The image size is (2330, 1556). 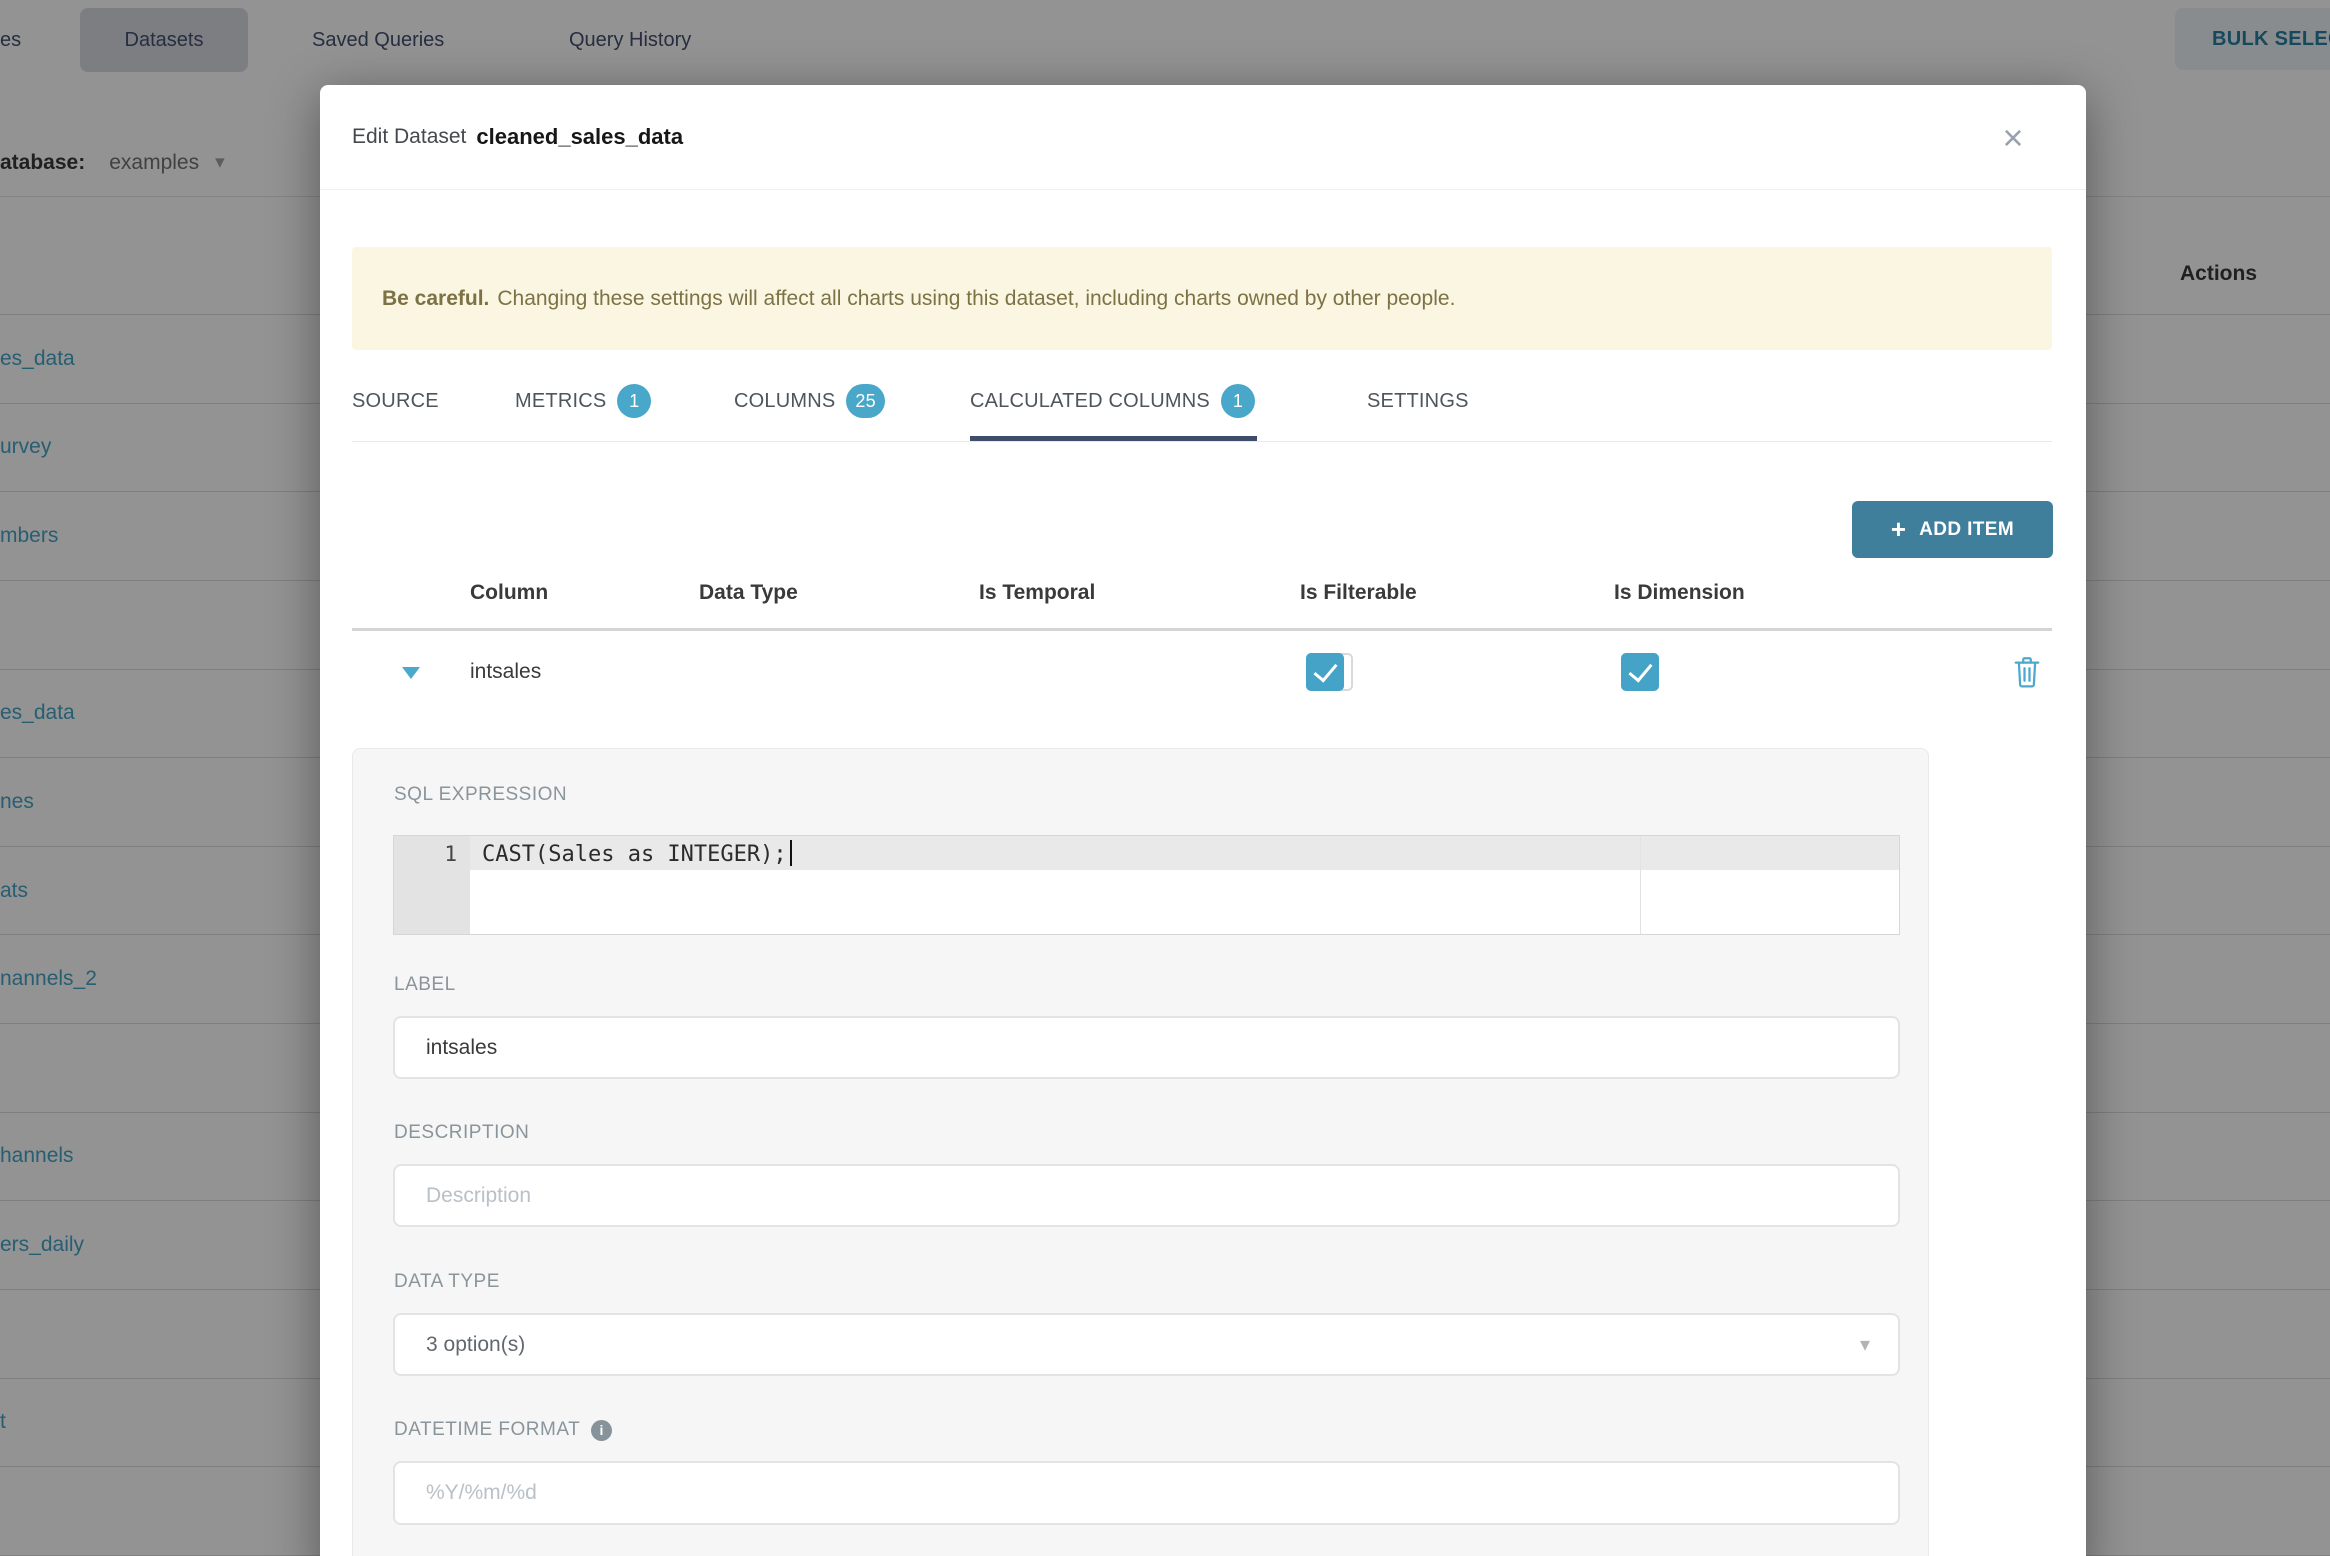 I want to click on trash-icon, so click(x=2027, y=672).